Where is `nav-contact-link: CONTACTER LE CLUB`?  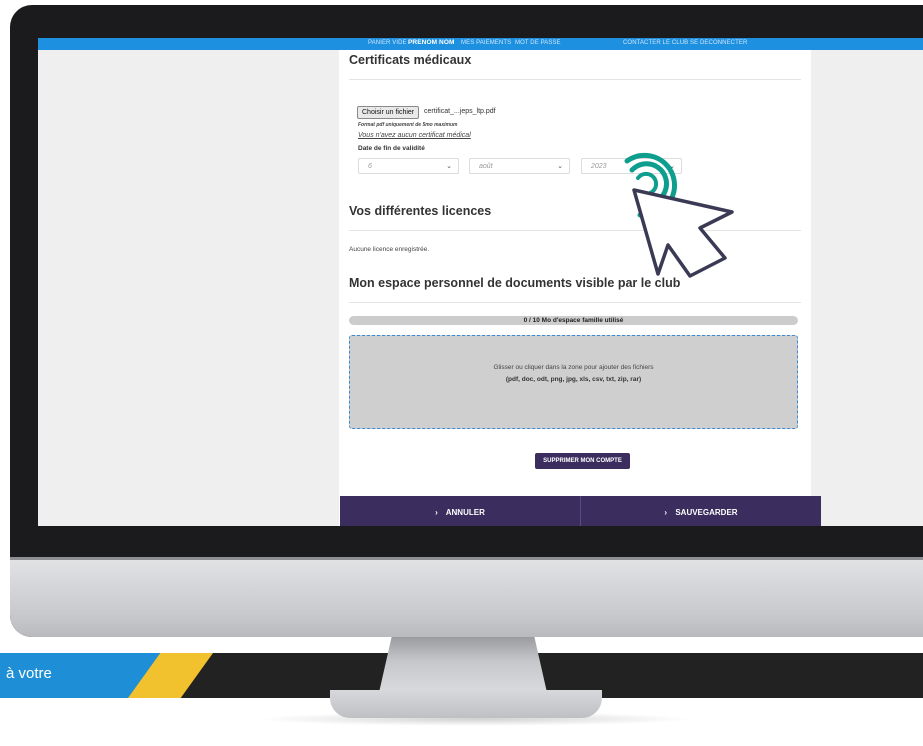
nav-contact-link: CONTACTER LE CLUB is located at coordinates (655, 43).